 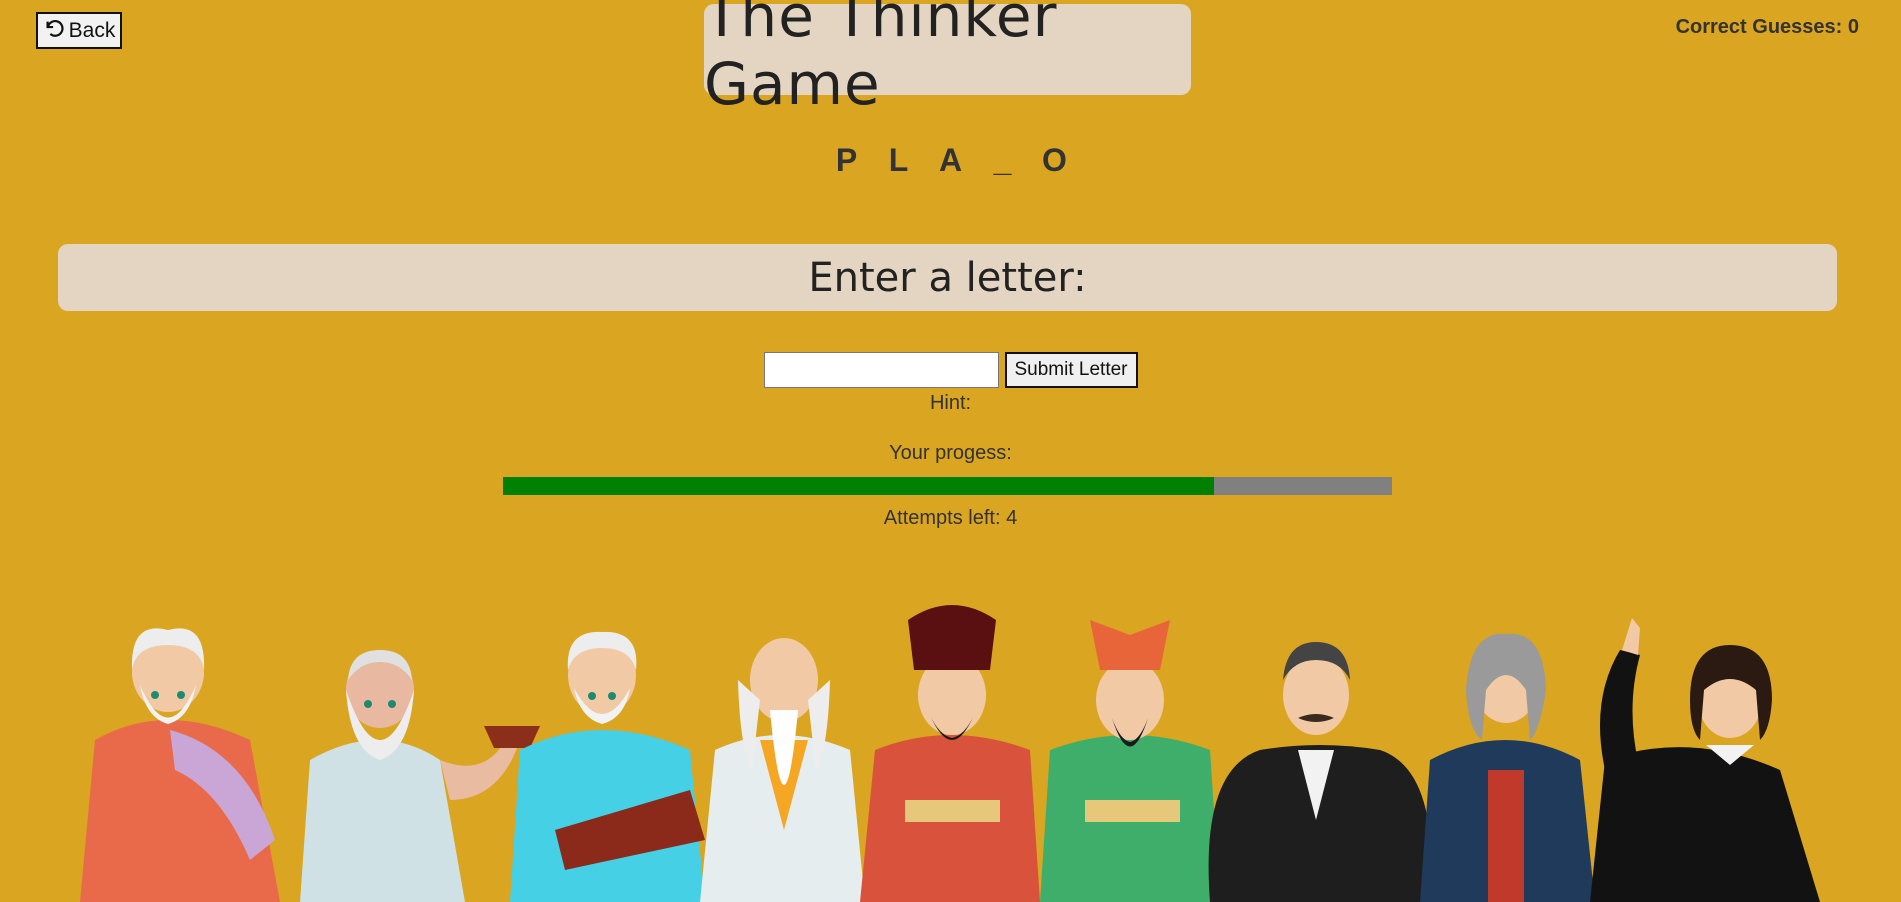 What do you see at coordinates (846, 160) in the screenshot?
I see `letter-slot: P` at bounding box center [846, 160].